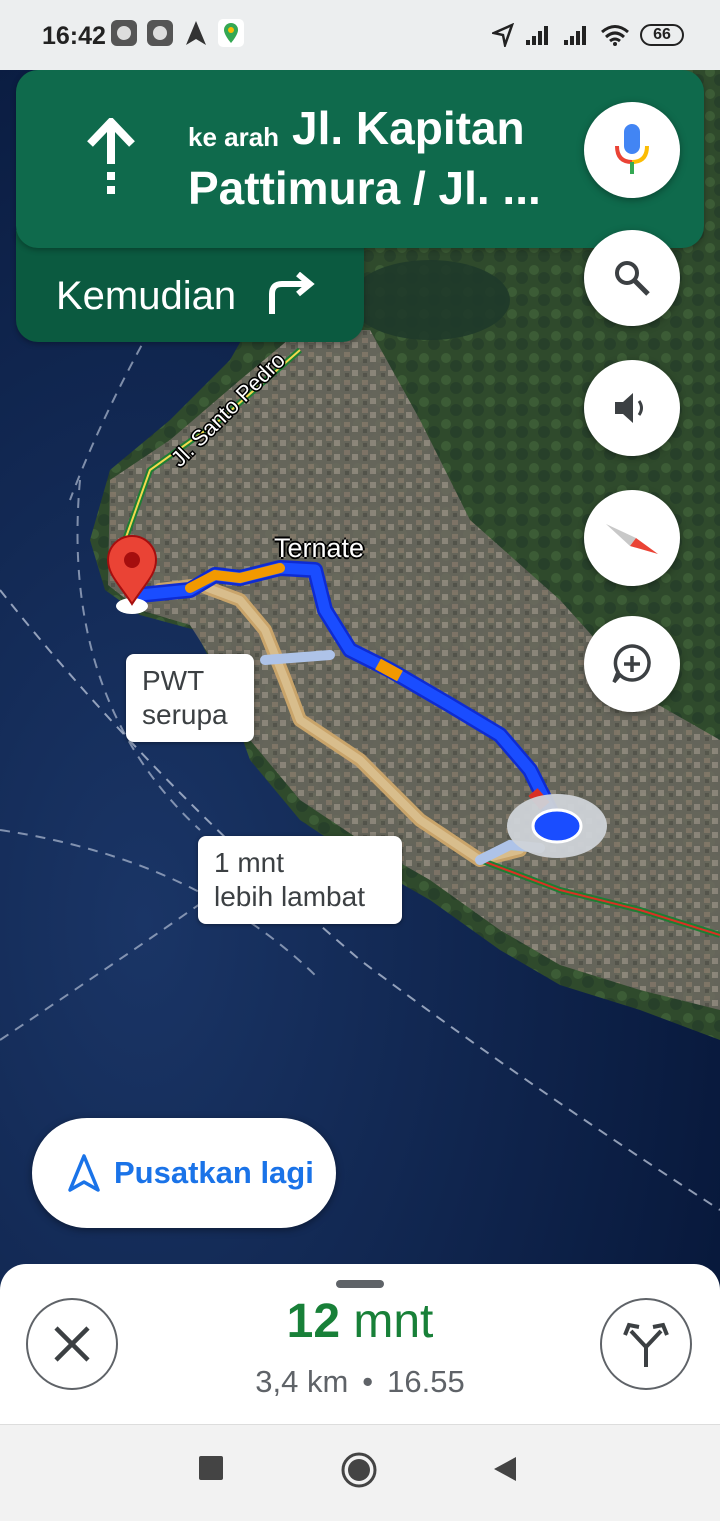 Image resolution: width=720 pixels, height=1521 pixels. I want to click on back-icon, so click(505, 1469).